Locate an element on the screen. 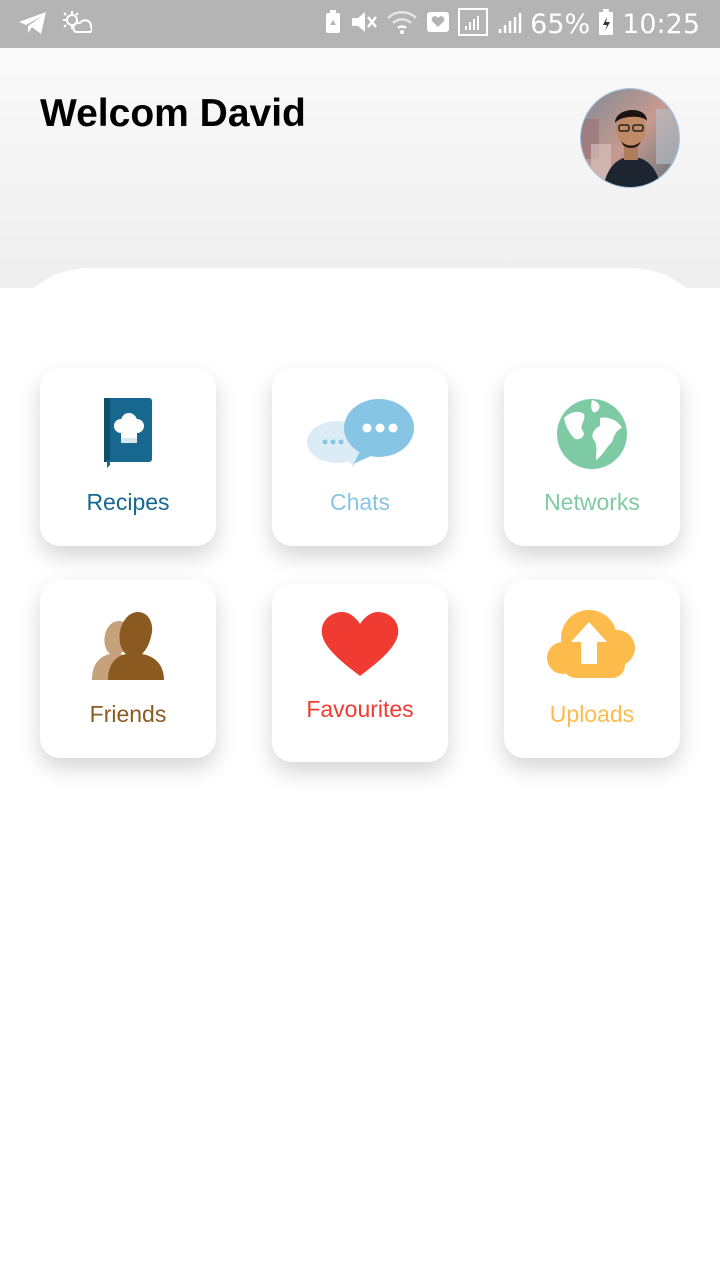  tile-recipes: Recipes is located at coordinates (128, 457).